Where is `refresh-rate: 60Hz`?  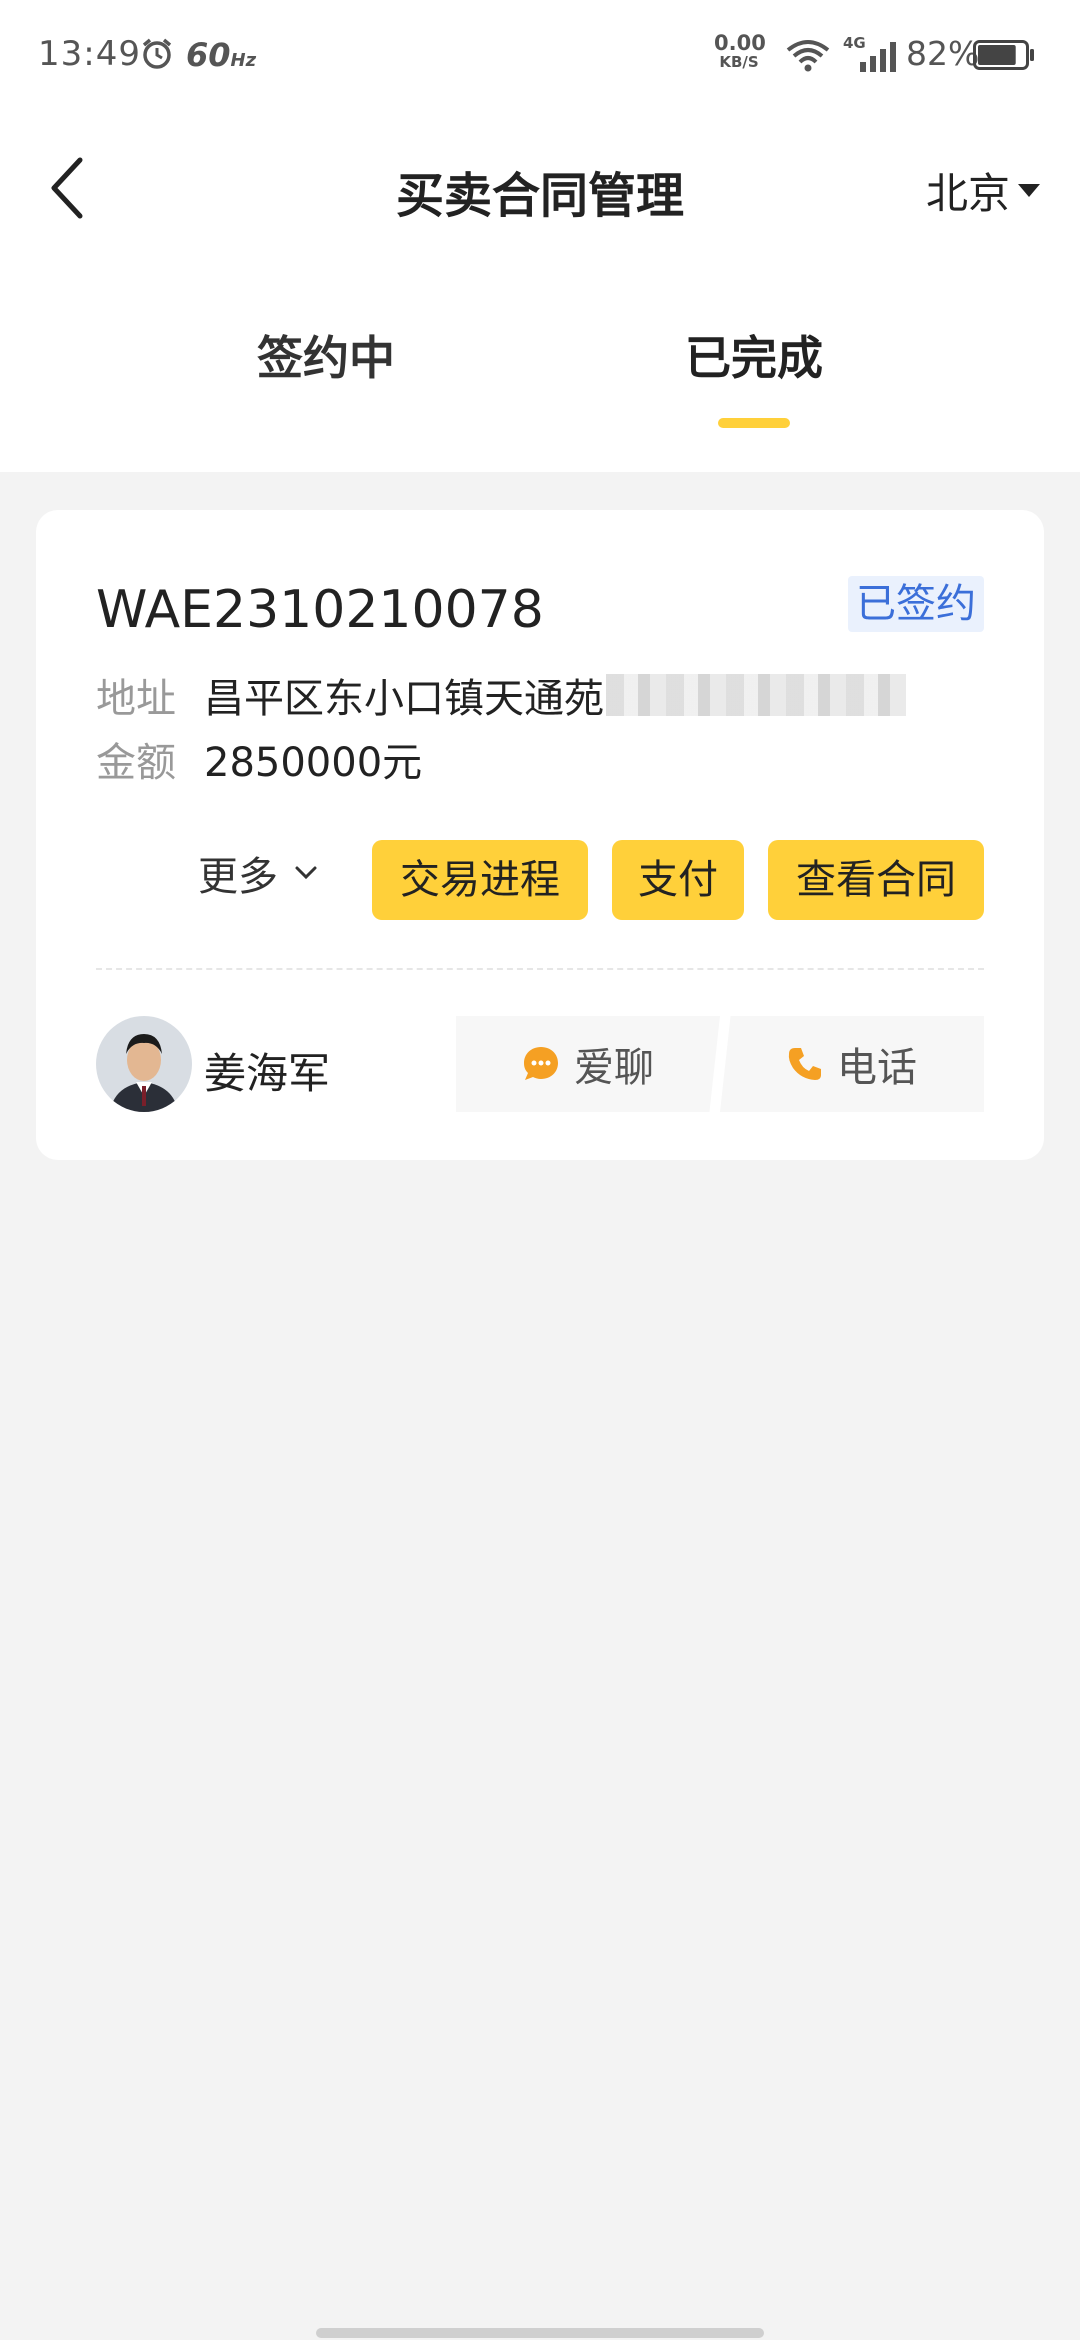 refresh-rate: 60Hz is located at coordinates (221, 55).